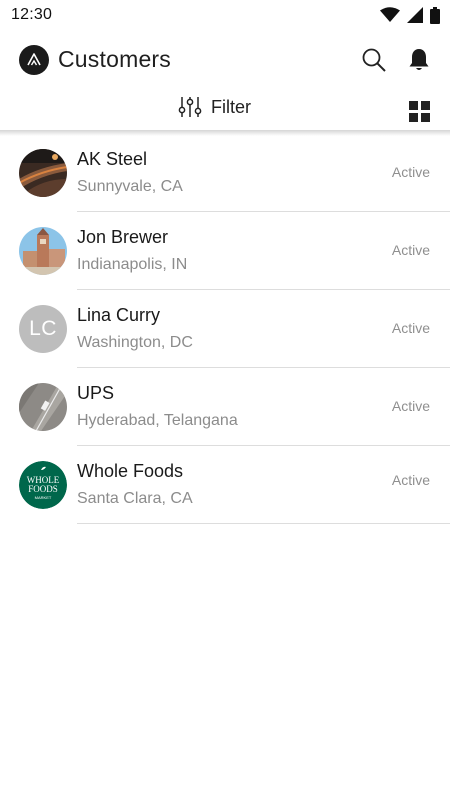 Image resolution: width=450 pixels, height=800 pixels. What do you see at coordinates (231, 106) in the screenshot?
I see `filter-label: Filter` at bounding box center [231, 106].